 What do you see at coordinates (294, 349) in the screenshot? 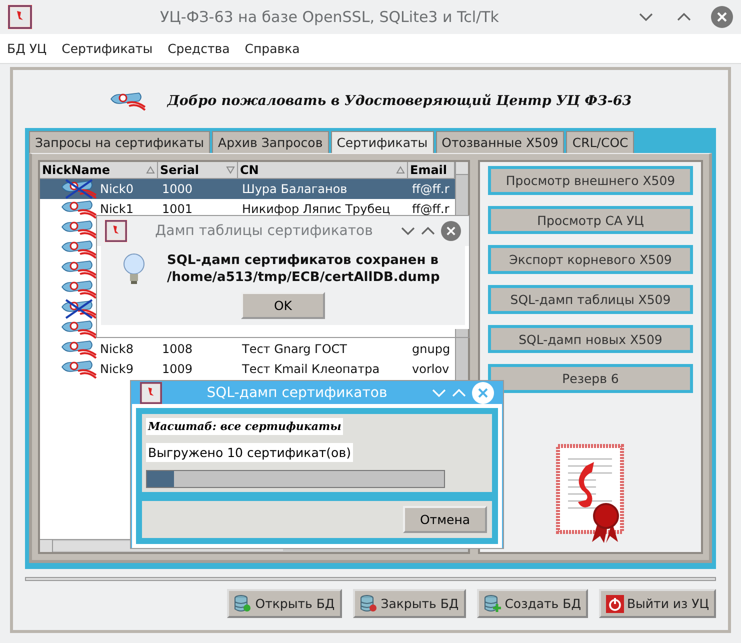
I see `table-cell-text: Тест Gnarg ГОСТ` at bounding box center [294, 349].